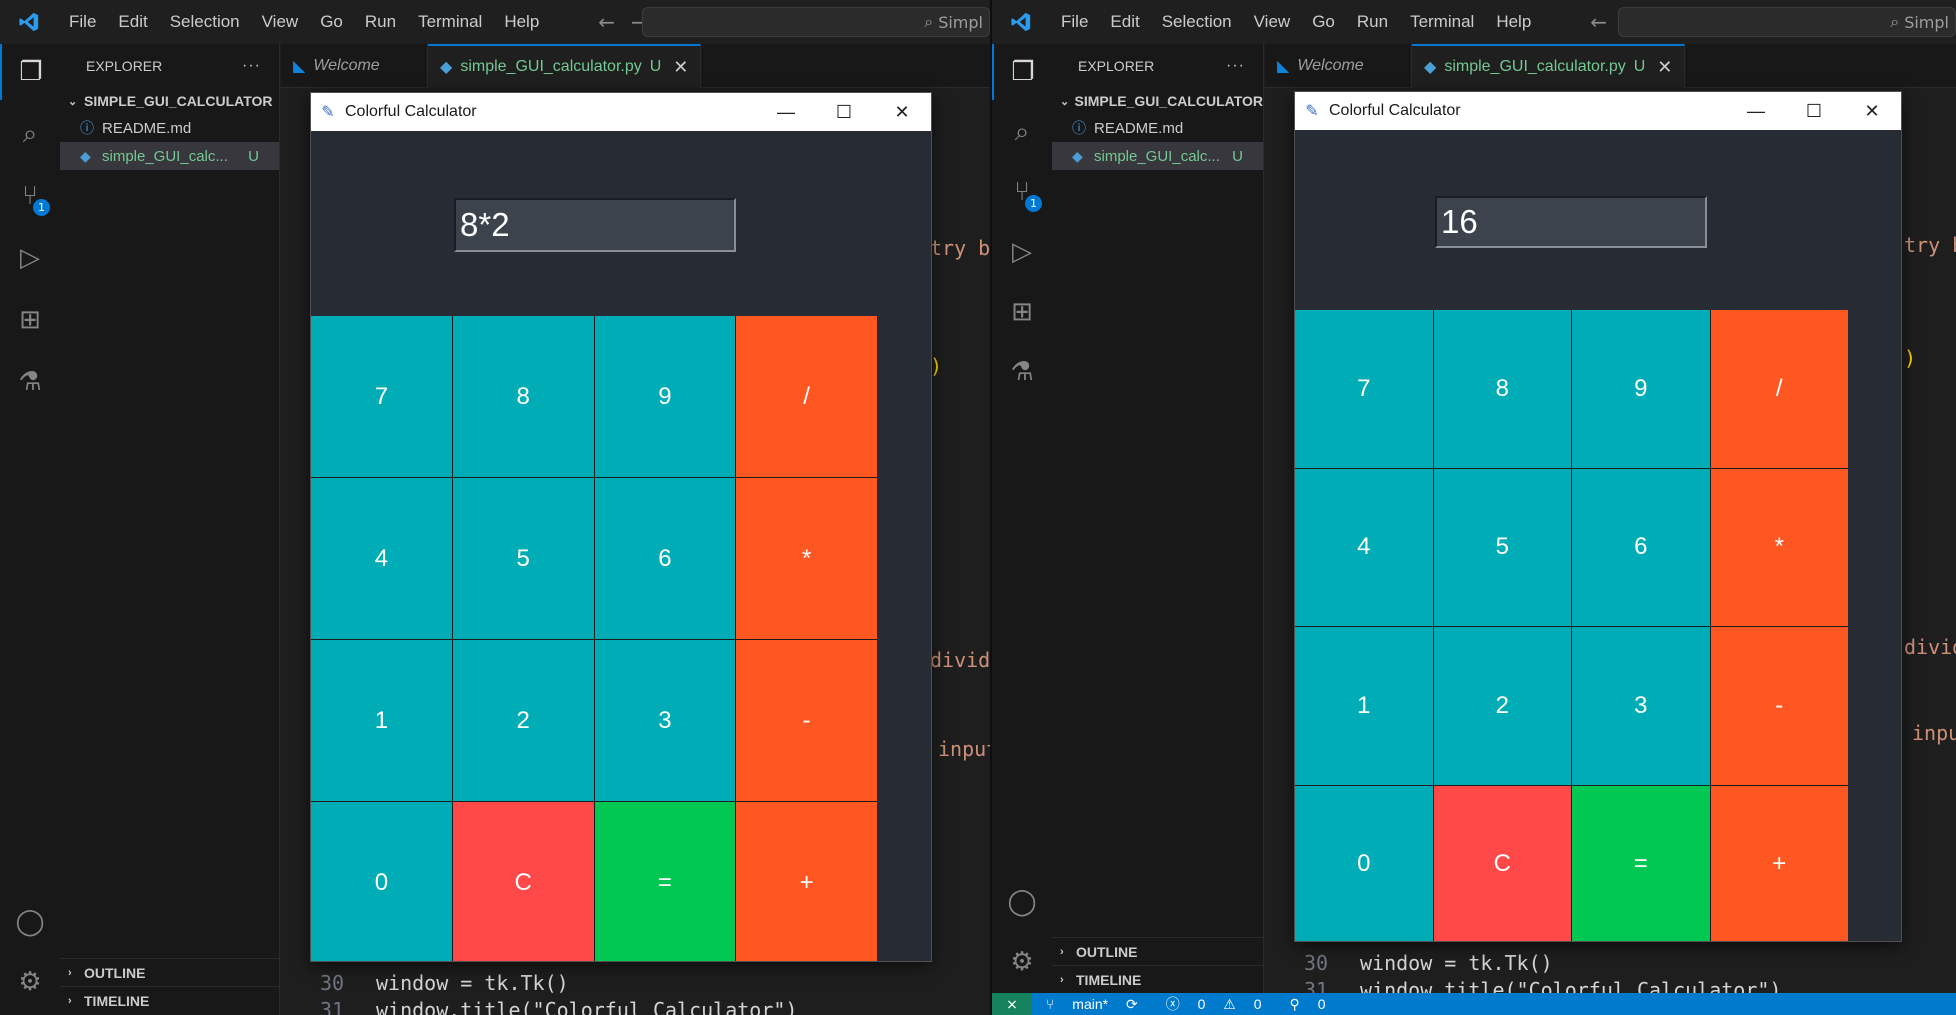 This screenshot has width=1956, height=1015. Describe the element at coordinates (1308, 1004) in the screenshot. I see `ports-indicator: ⚲ 0` at that location.